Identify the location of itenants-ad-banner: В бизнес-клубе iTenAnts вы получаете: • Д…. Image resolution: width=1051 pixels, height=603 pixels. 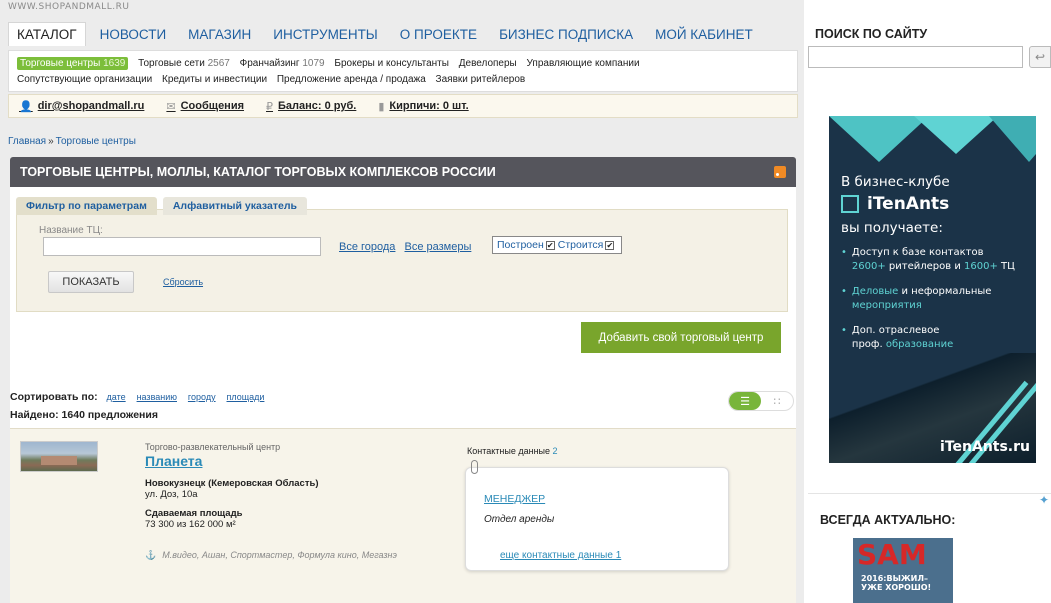
(932, 289).